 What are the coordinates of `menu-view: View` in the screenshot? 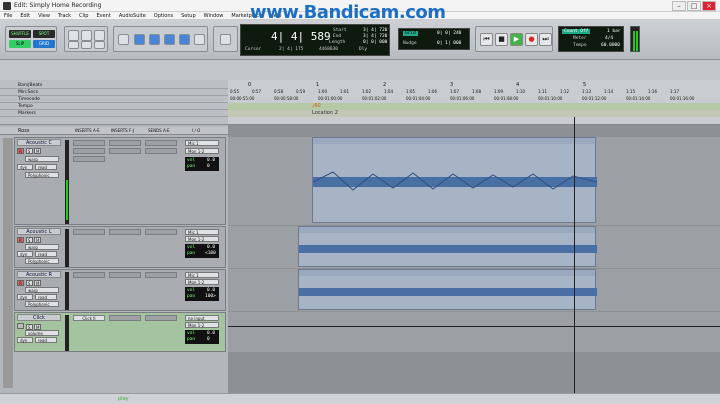 It's located at (44, 16).